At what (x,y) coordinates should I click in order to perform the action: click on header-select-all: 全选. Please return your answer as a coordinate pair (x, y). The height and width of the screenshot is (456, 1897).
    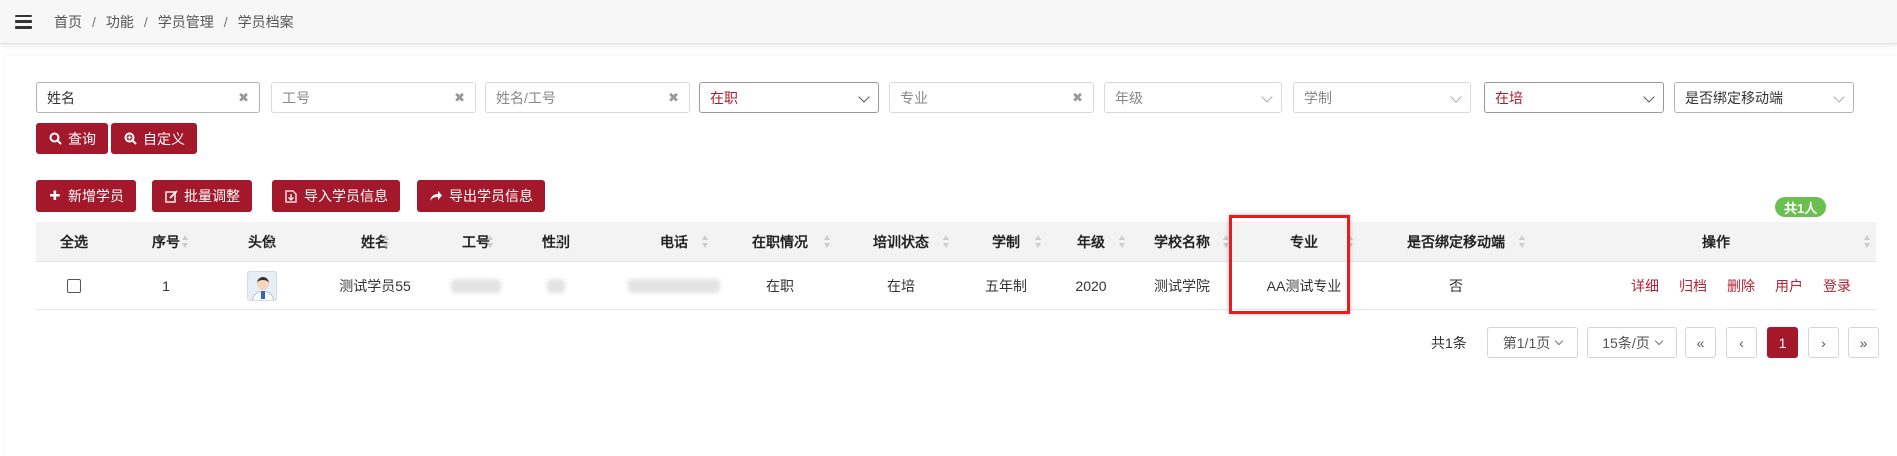
    Looking at the image, I should click on (74, 242).